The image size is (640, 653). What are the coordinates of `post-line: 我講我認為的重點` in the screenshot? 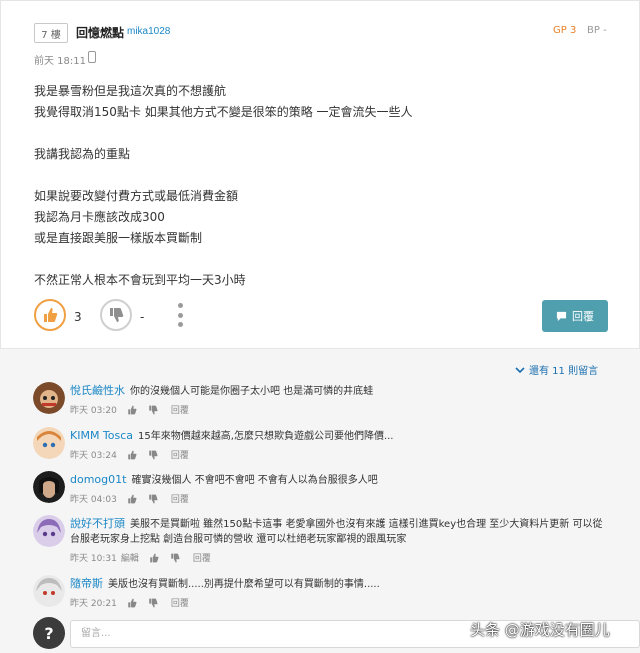 It's located at (82, 154).